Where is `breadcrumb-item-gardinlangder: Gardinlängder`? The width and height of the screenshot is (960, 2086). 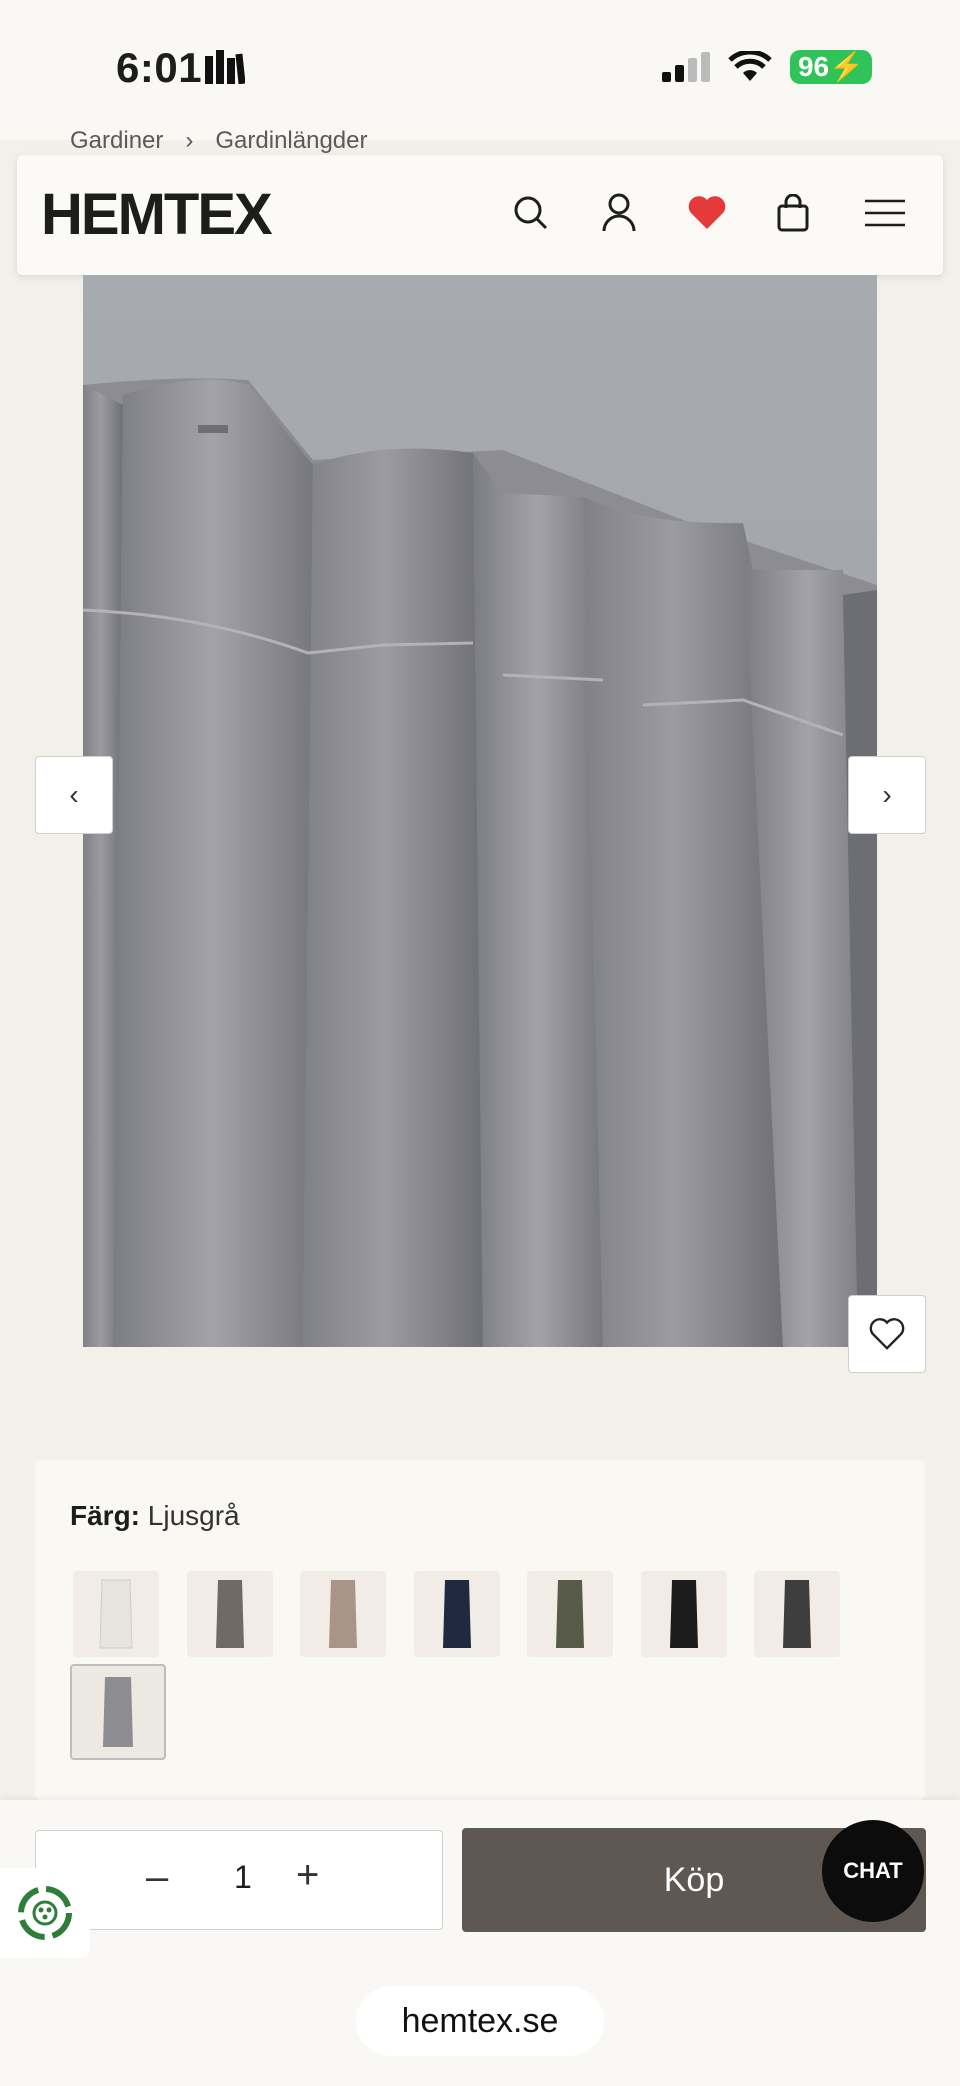 breadcrumb-item-gardinlangder: Gardinlängder is located at coordinates (291, 141).